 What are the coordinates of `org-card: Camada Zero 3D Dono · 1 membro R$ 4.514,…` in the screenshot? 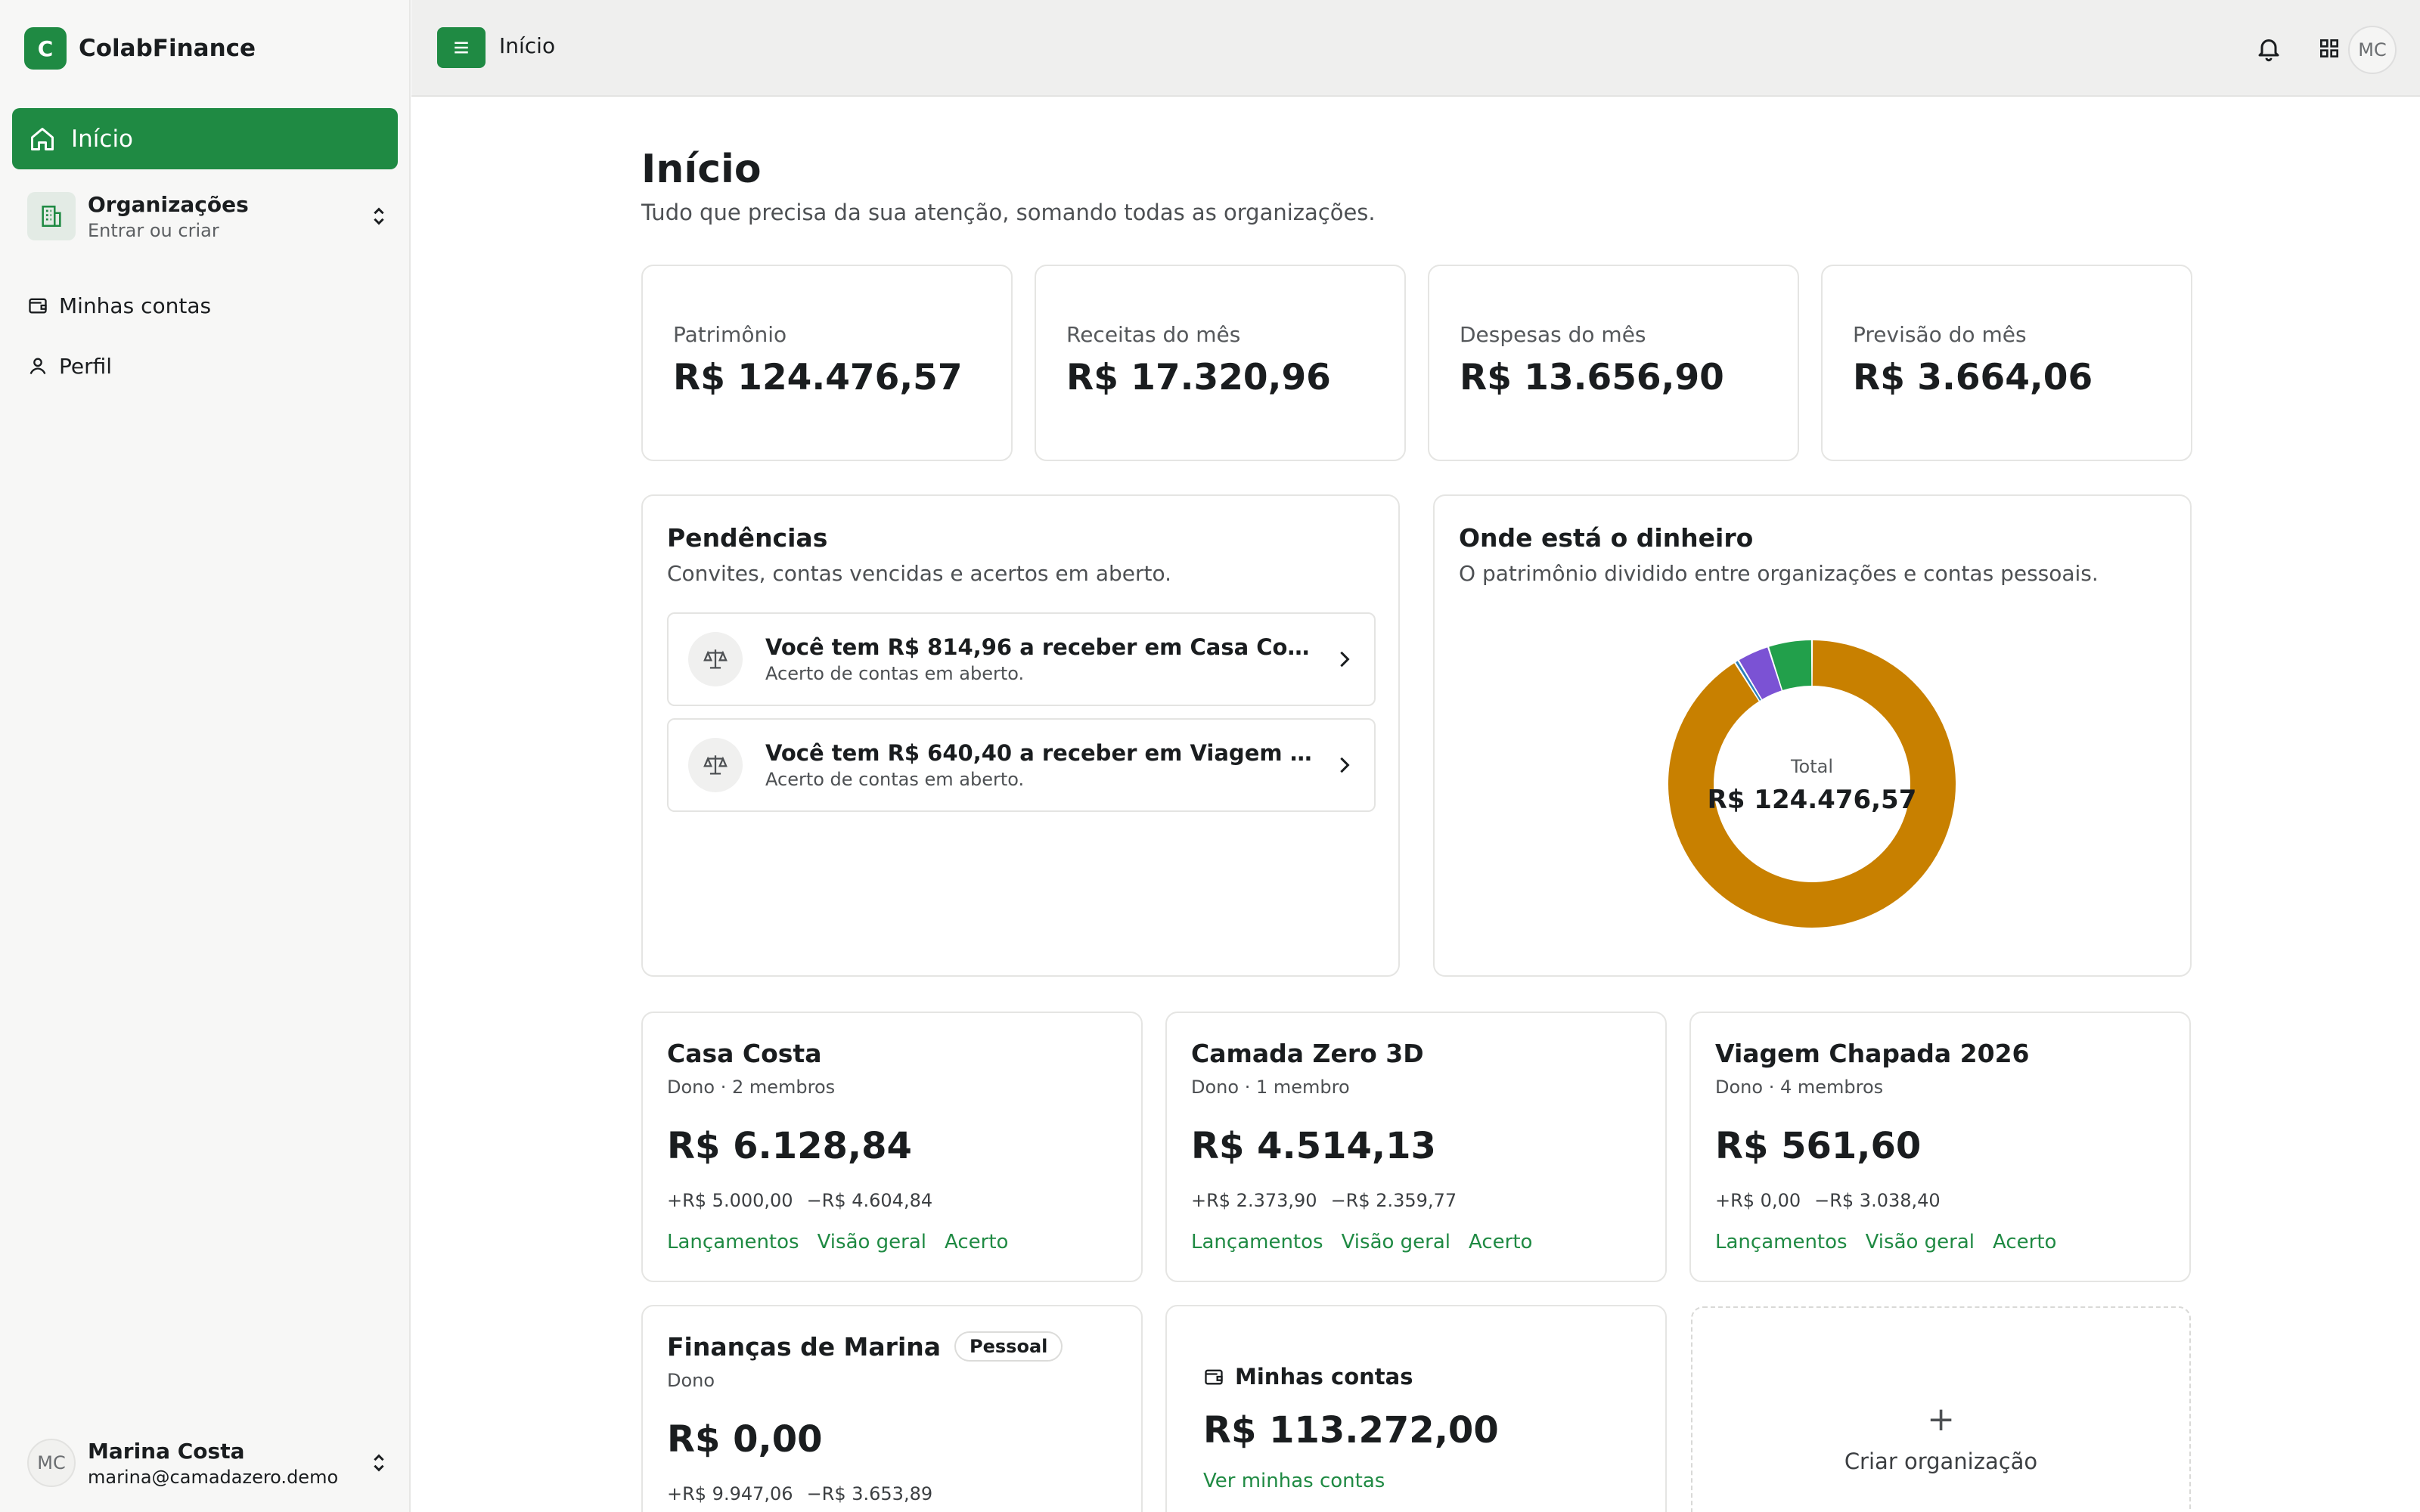 It's located at (1416, 1147).